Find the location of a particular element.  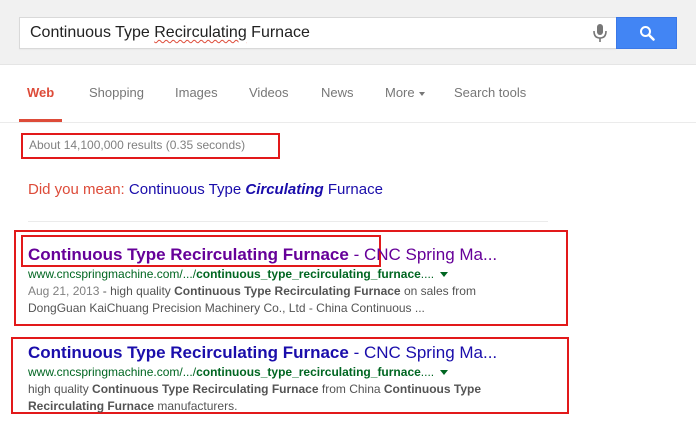

search-button is located at coordinates (646, 33).